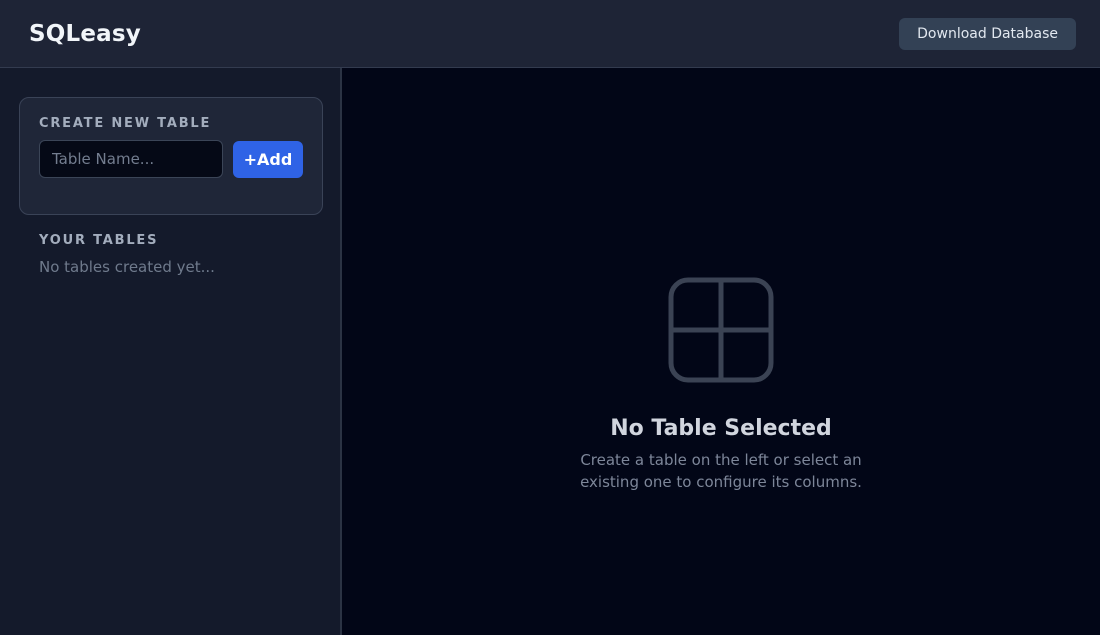 The image size is (1100, 635). I want to click on add-table-button: +Add, so click(268, 159).